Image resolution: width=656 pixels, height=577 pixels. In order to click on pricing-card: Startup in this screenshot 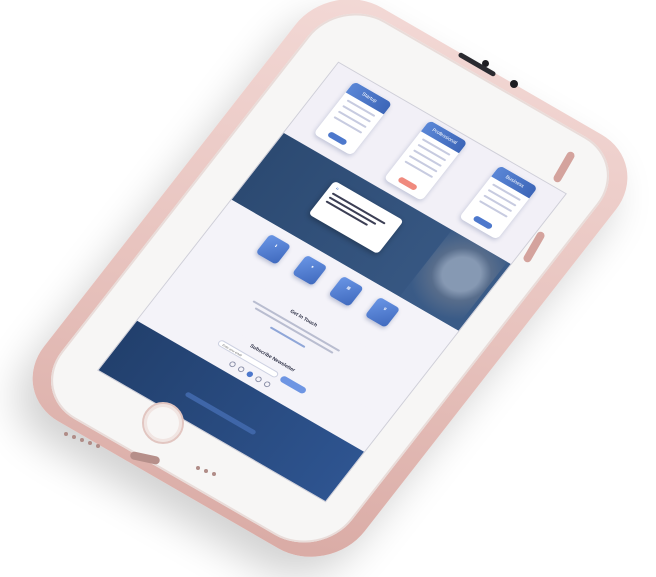, I will do `click(353, 118)`.